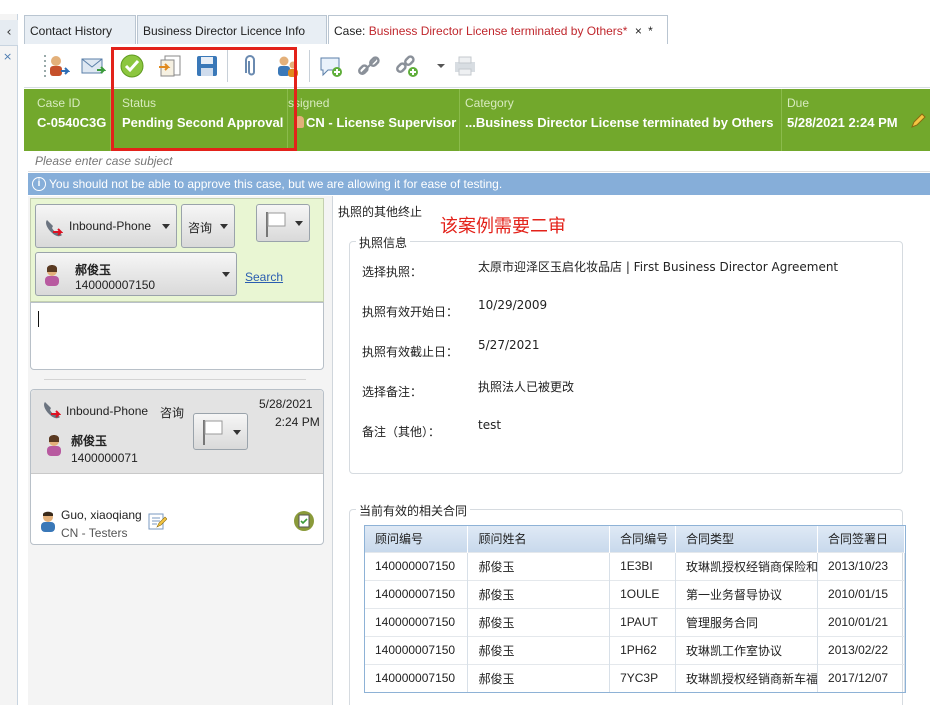  Describe the element at coordinates (48, 521) in the screenshot. I see `agent-avatar-icon` at that location.